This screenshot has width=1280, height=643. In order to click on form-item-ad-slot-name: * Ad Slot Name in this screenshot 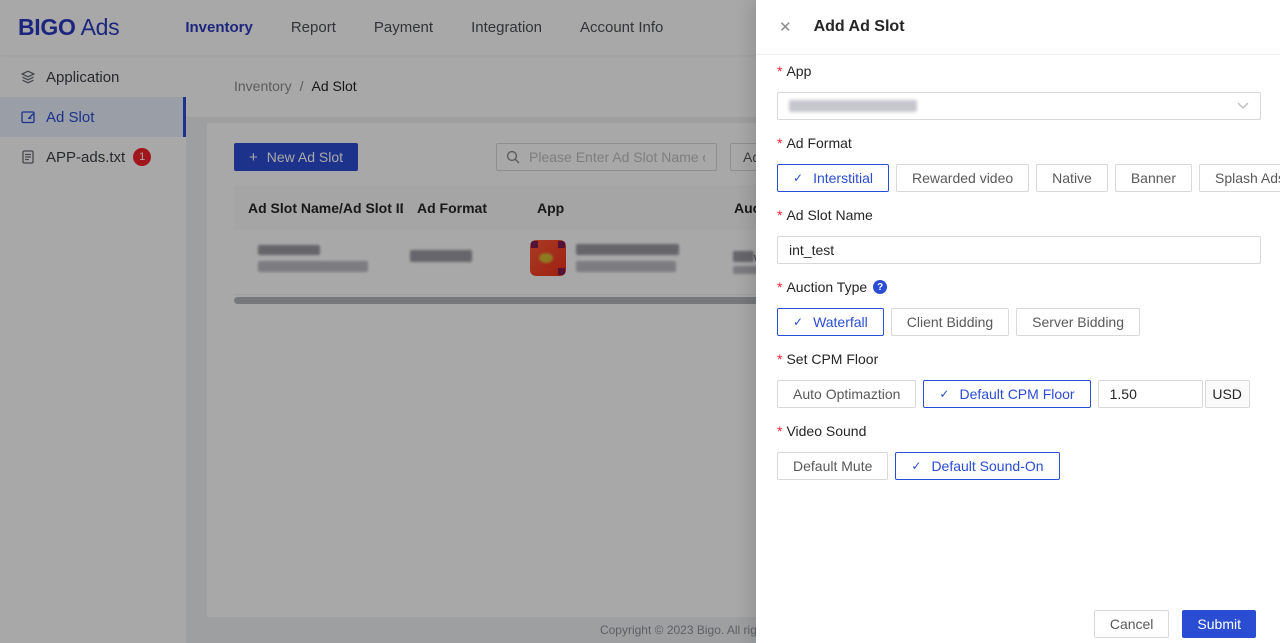, I will do `click(1019, 235)`.